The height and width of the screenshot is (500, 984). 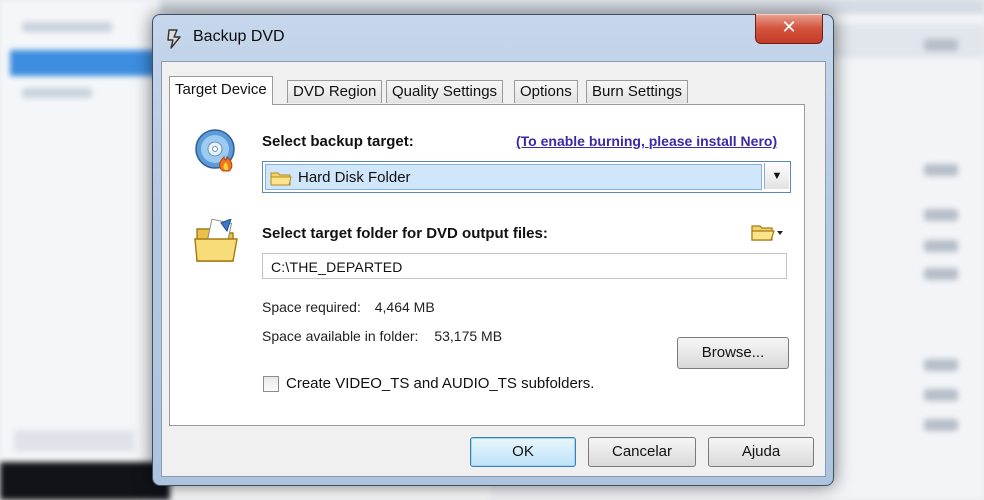 What do you see at coordinates (572, 7) in the screenshot?
I see `background-toolbar` at bounding box center [572, 7].